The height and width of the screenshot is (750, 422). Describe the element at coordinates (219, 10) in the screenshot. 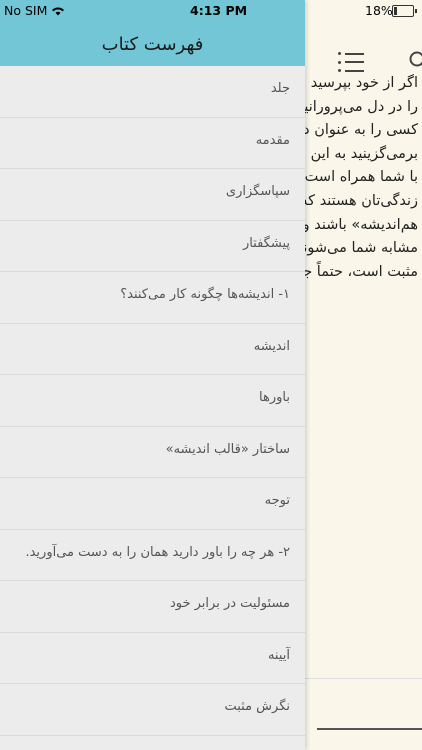

I see `clock: 4:13 PM` at that location.